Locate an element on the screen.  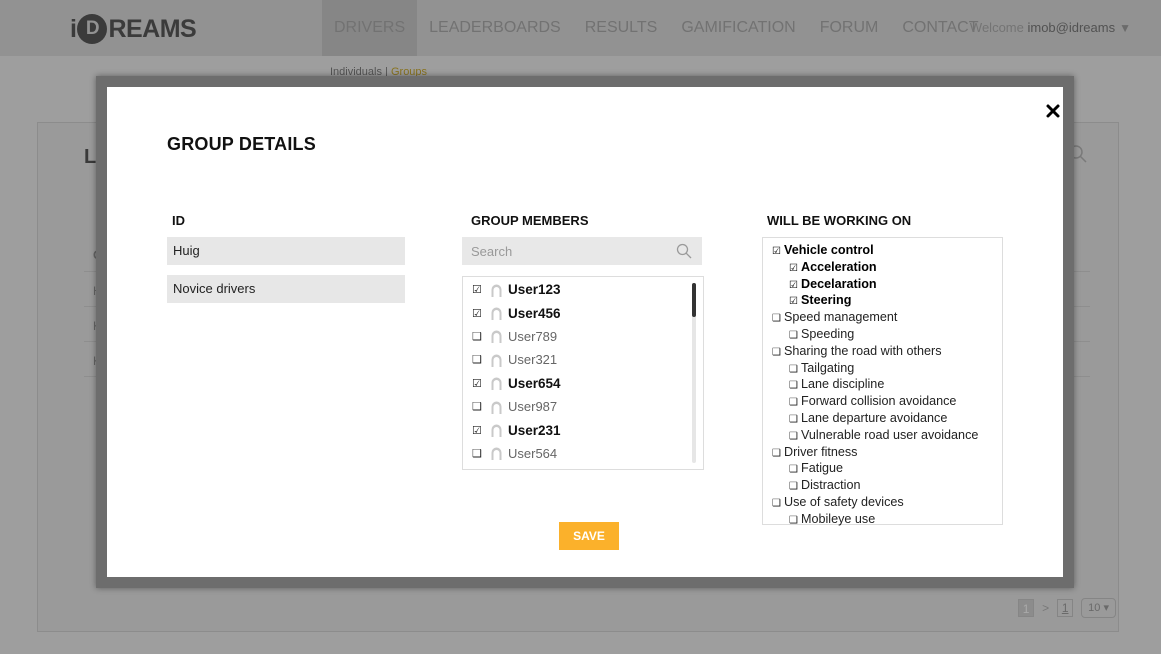
topic-item: ❑ Mobileye use is located at coordinates (887, 520).